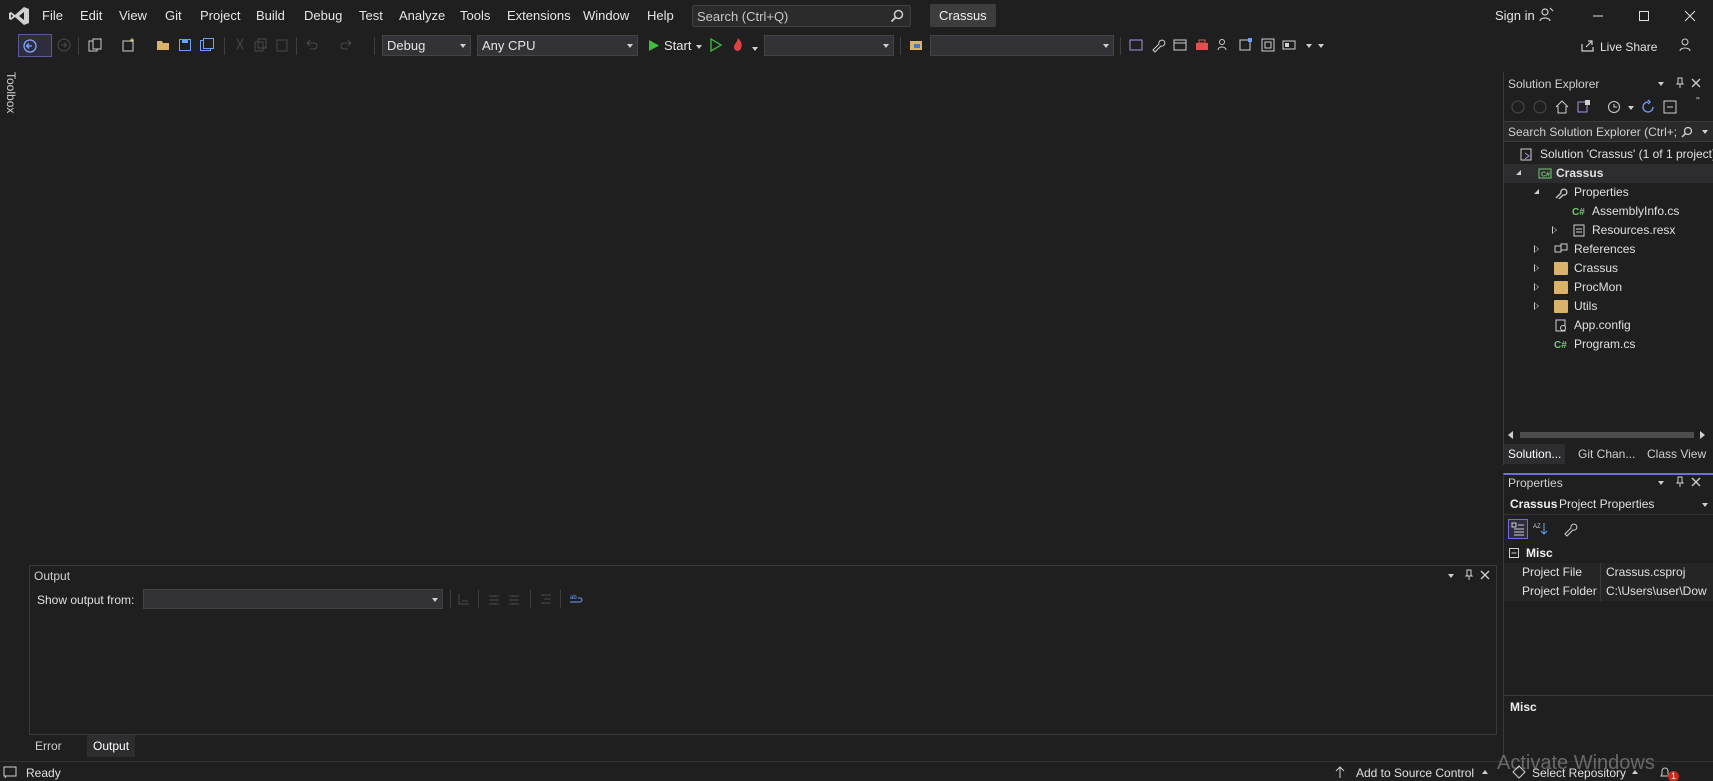 The width and height of the screenshot is (1713, 781). I want to click on properties-object-selector: Crassus Project Properties, so click(1608, 504).